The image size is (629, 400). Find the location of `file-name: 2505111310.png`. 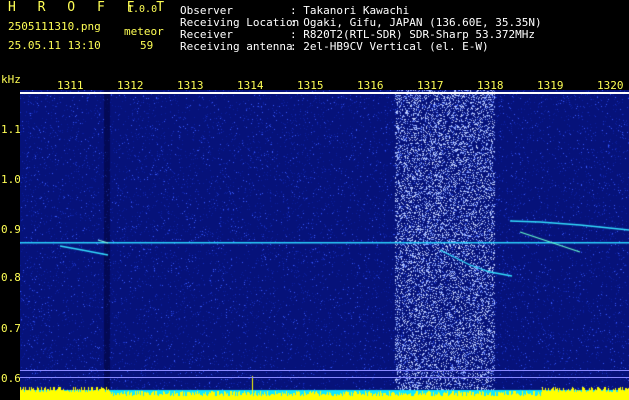

file-name: 2505111310.png is located at coordinates (54, 26).